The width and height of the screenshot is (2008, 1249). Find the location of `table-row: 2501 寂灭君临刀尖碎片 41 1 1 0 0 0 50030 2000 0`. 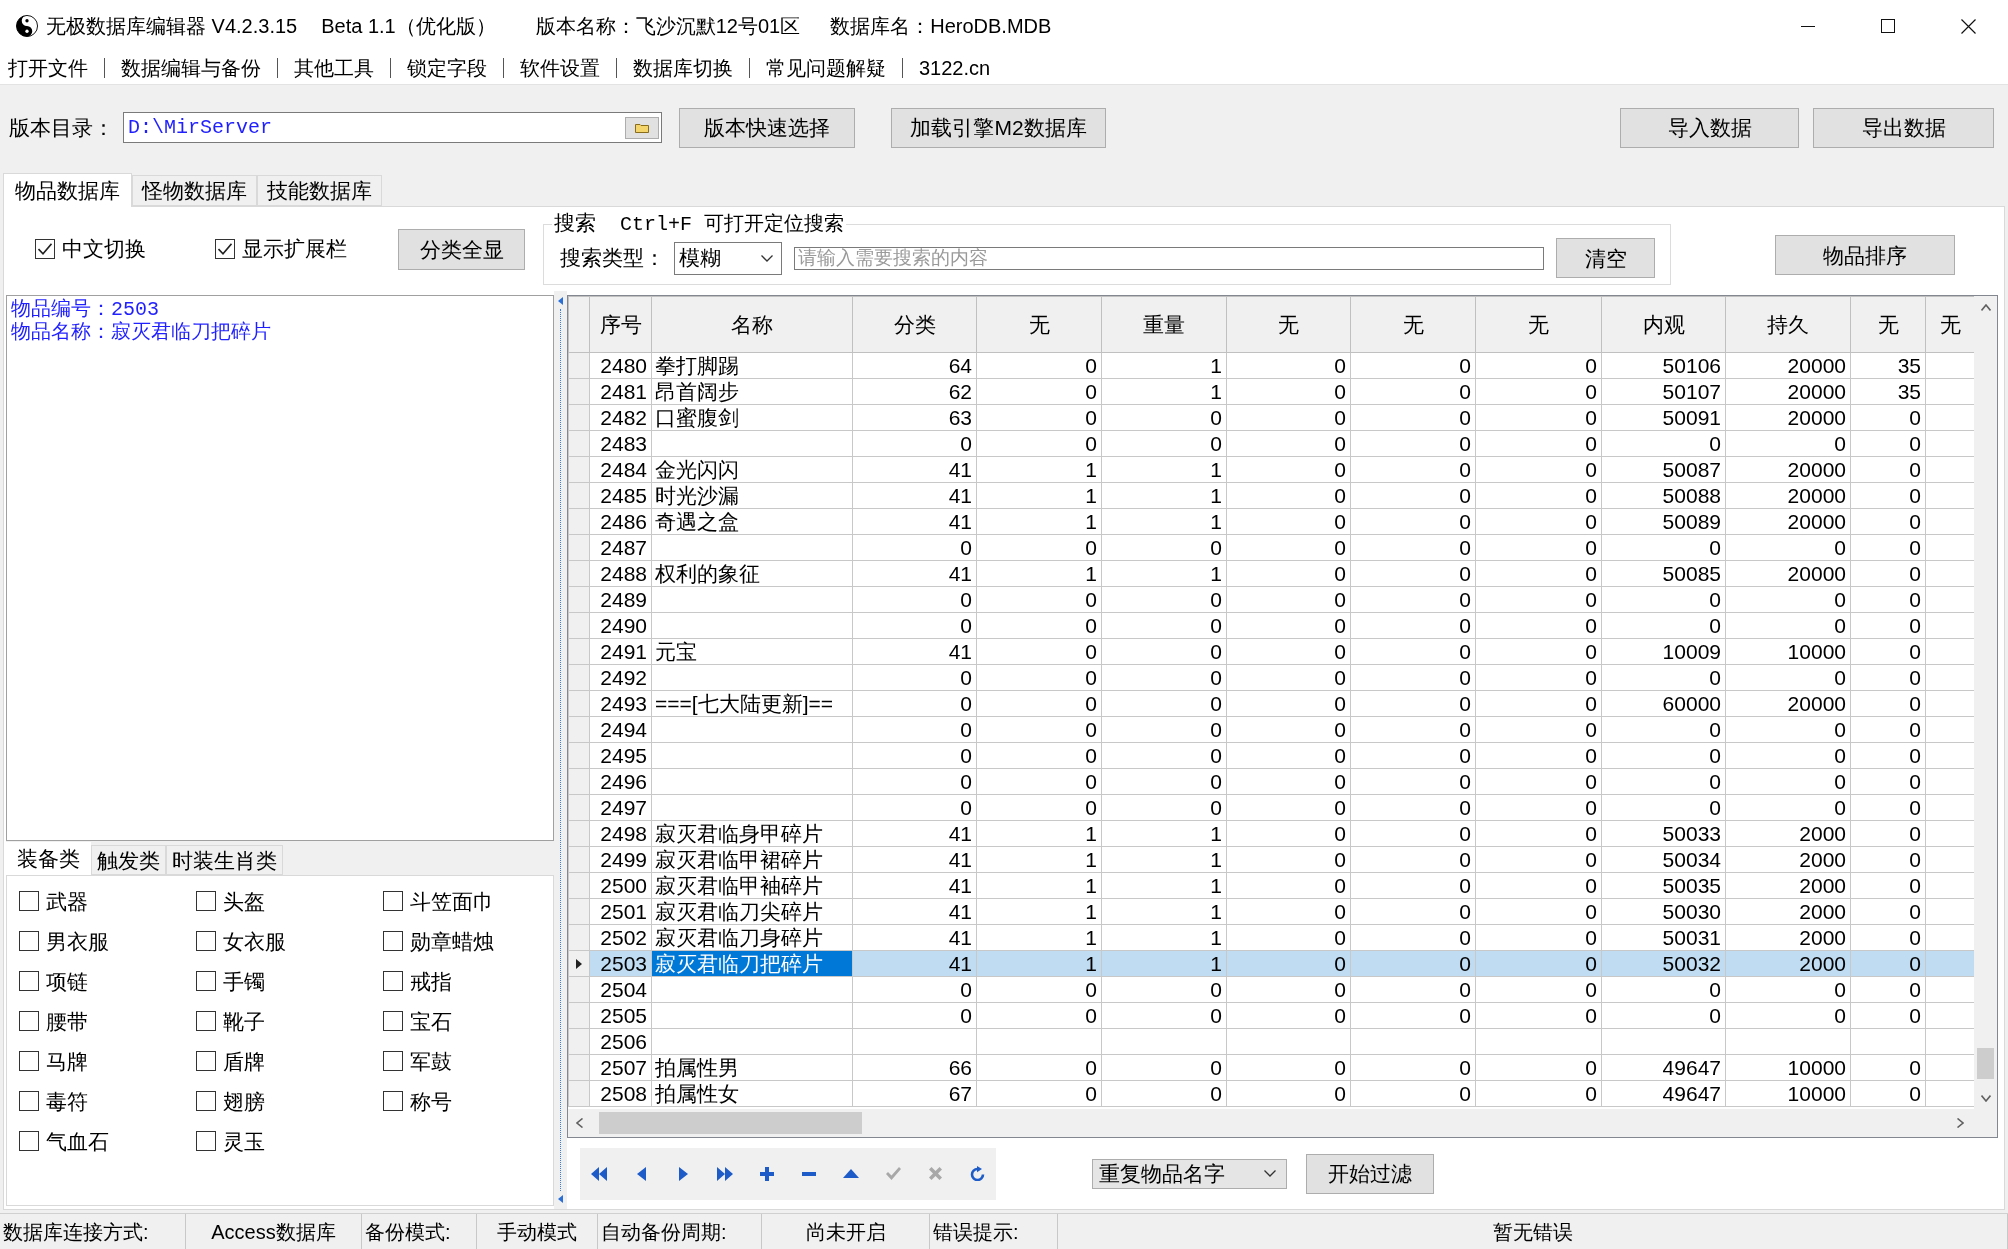

table-row: 2501 寂灭君临刀尖碎片 41 1 1 0 0 0 50030 2000 0 is located at coordinates (1271, 911).